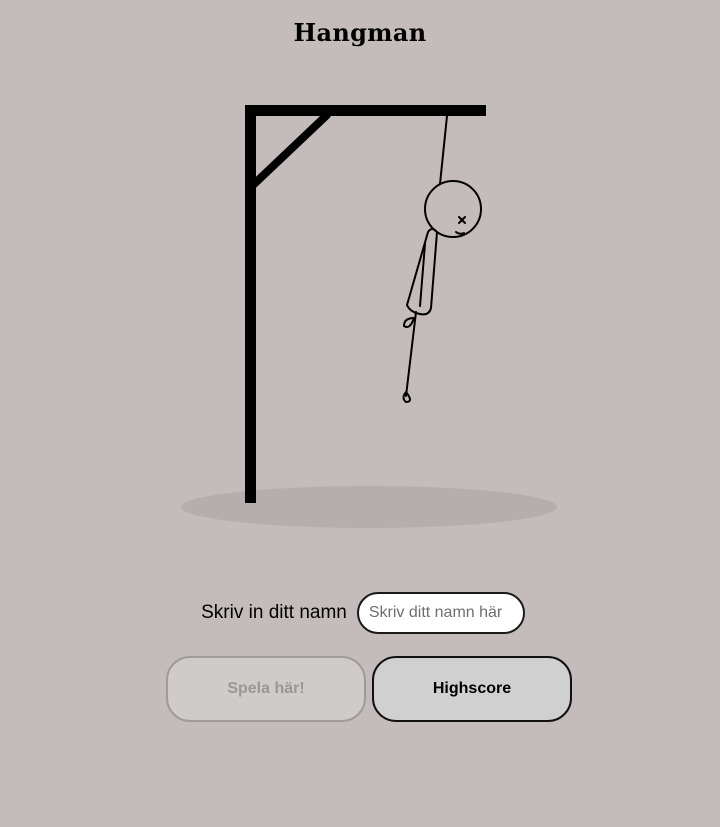 The width and height of the screenshot is (720, 827). What do you see at coordinates (266, 689) in the screenshot?
I see `play-button: Spela här!` at bounding box center [266, 689].